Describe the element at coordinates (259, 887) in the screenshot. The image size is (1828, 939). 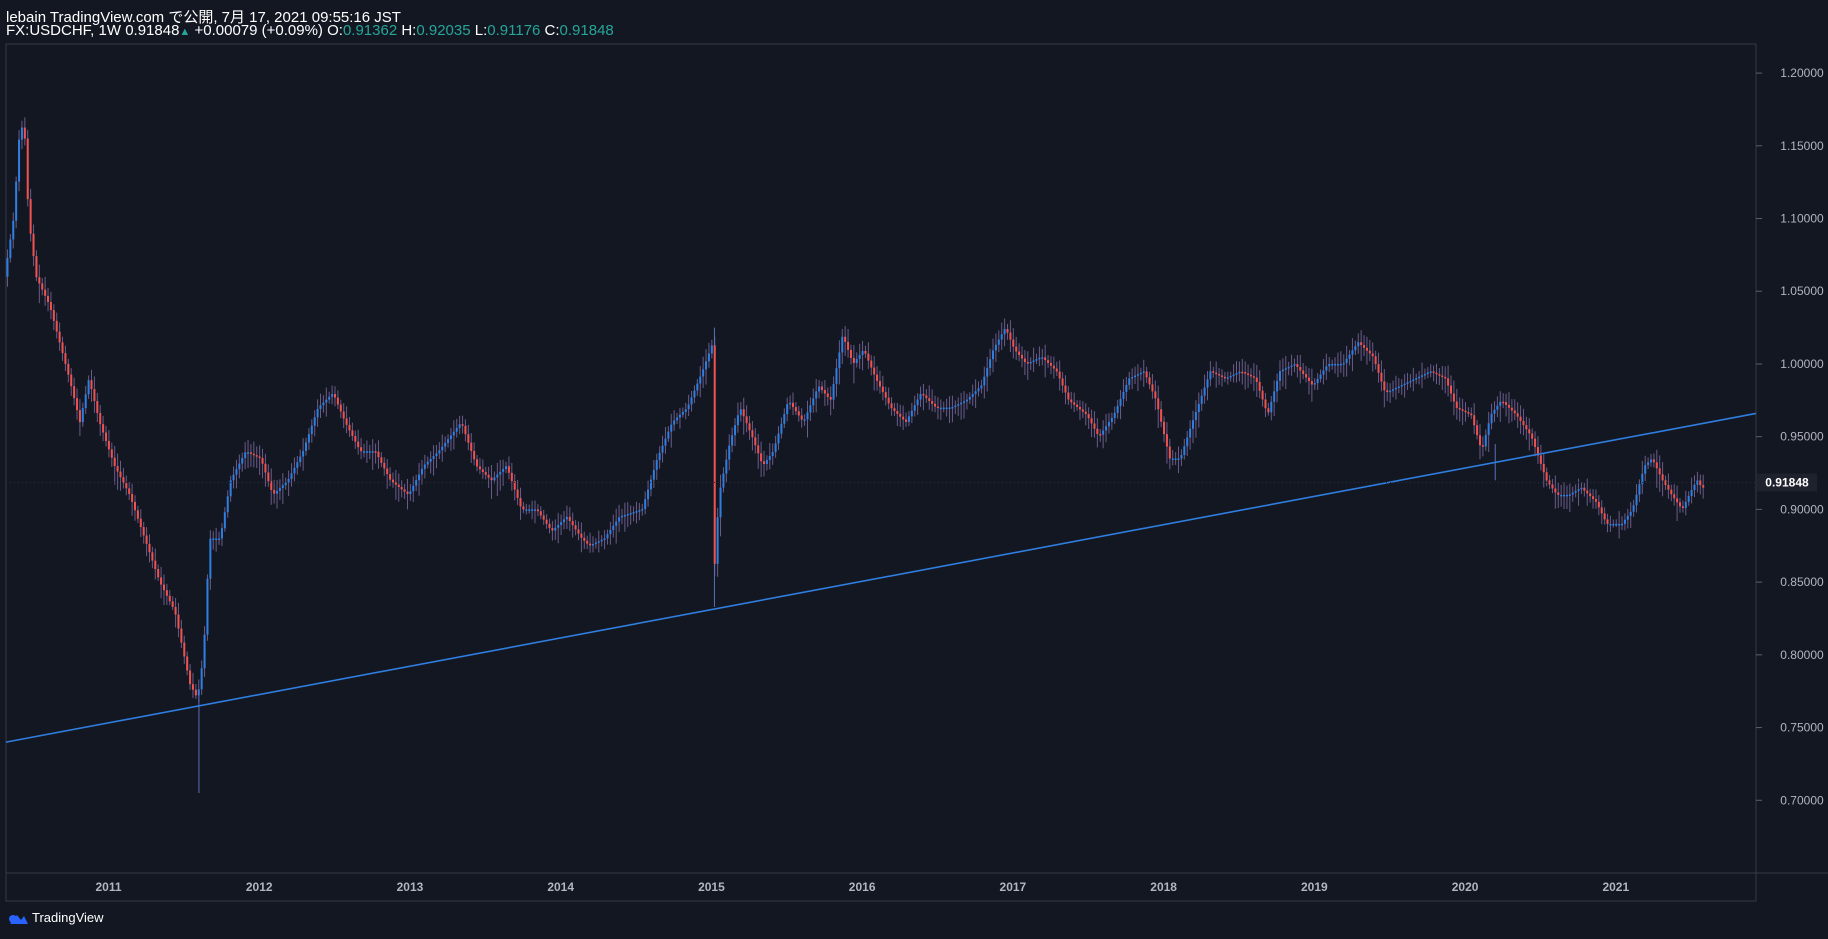
I see `x-tick-label: 2012` at that location.